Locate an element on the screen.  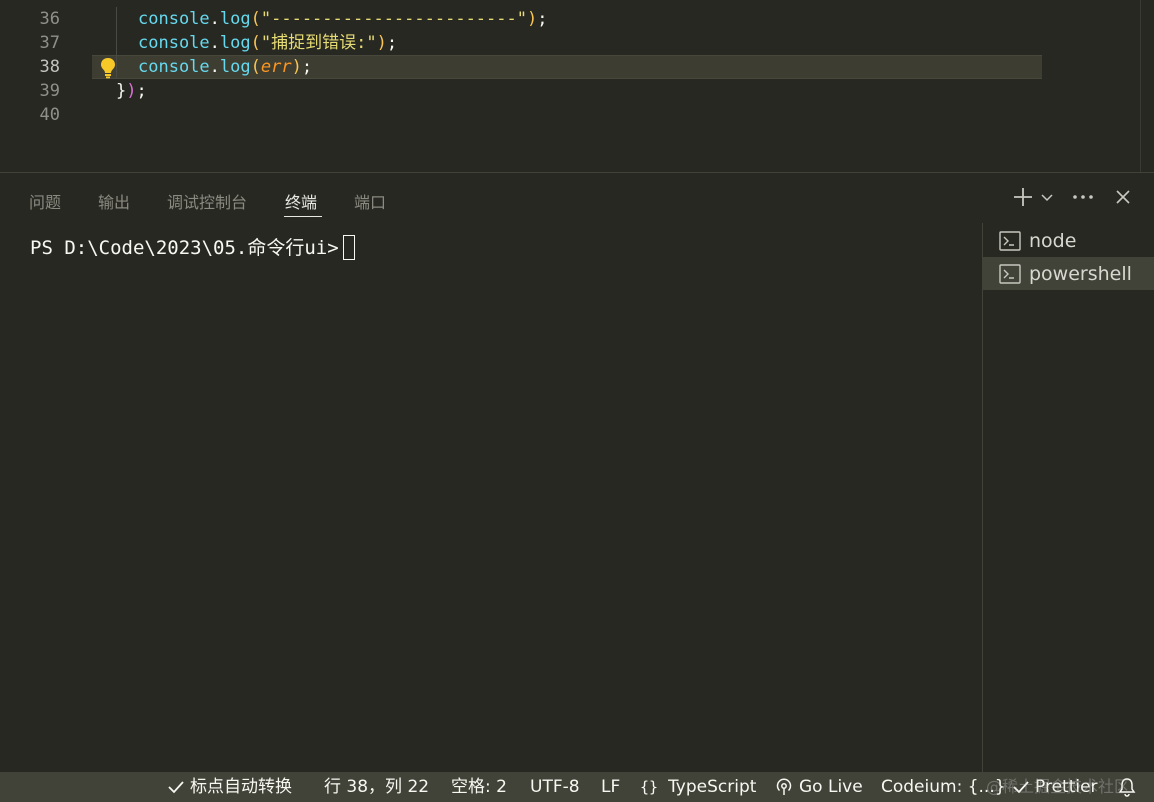
code-token: "------------------------" is located at coordinates (393, 19).